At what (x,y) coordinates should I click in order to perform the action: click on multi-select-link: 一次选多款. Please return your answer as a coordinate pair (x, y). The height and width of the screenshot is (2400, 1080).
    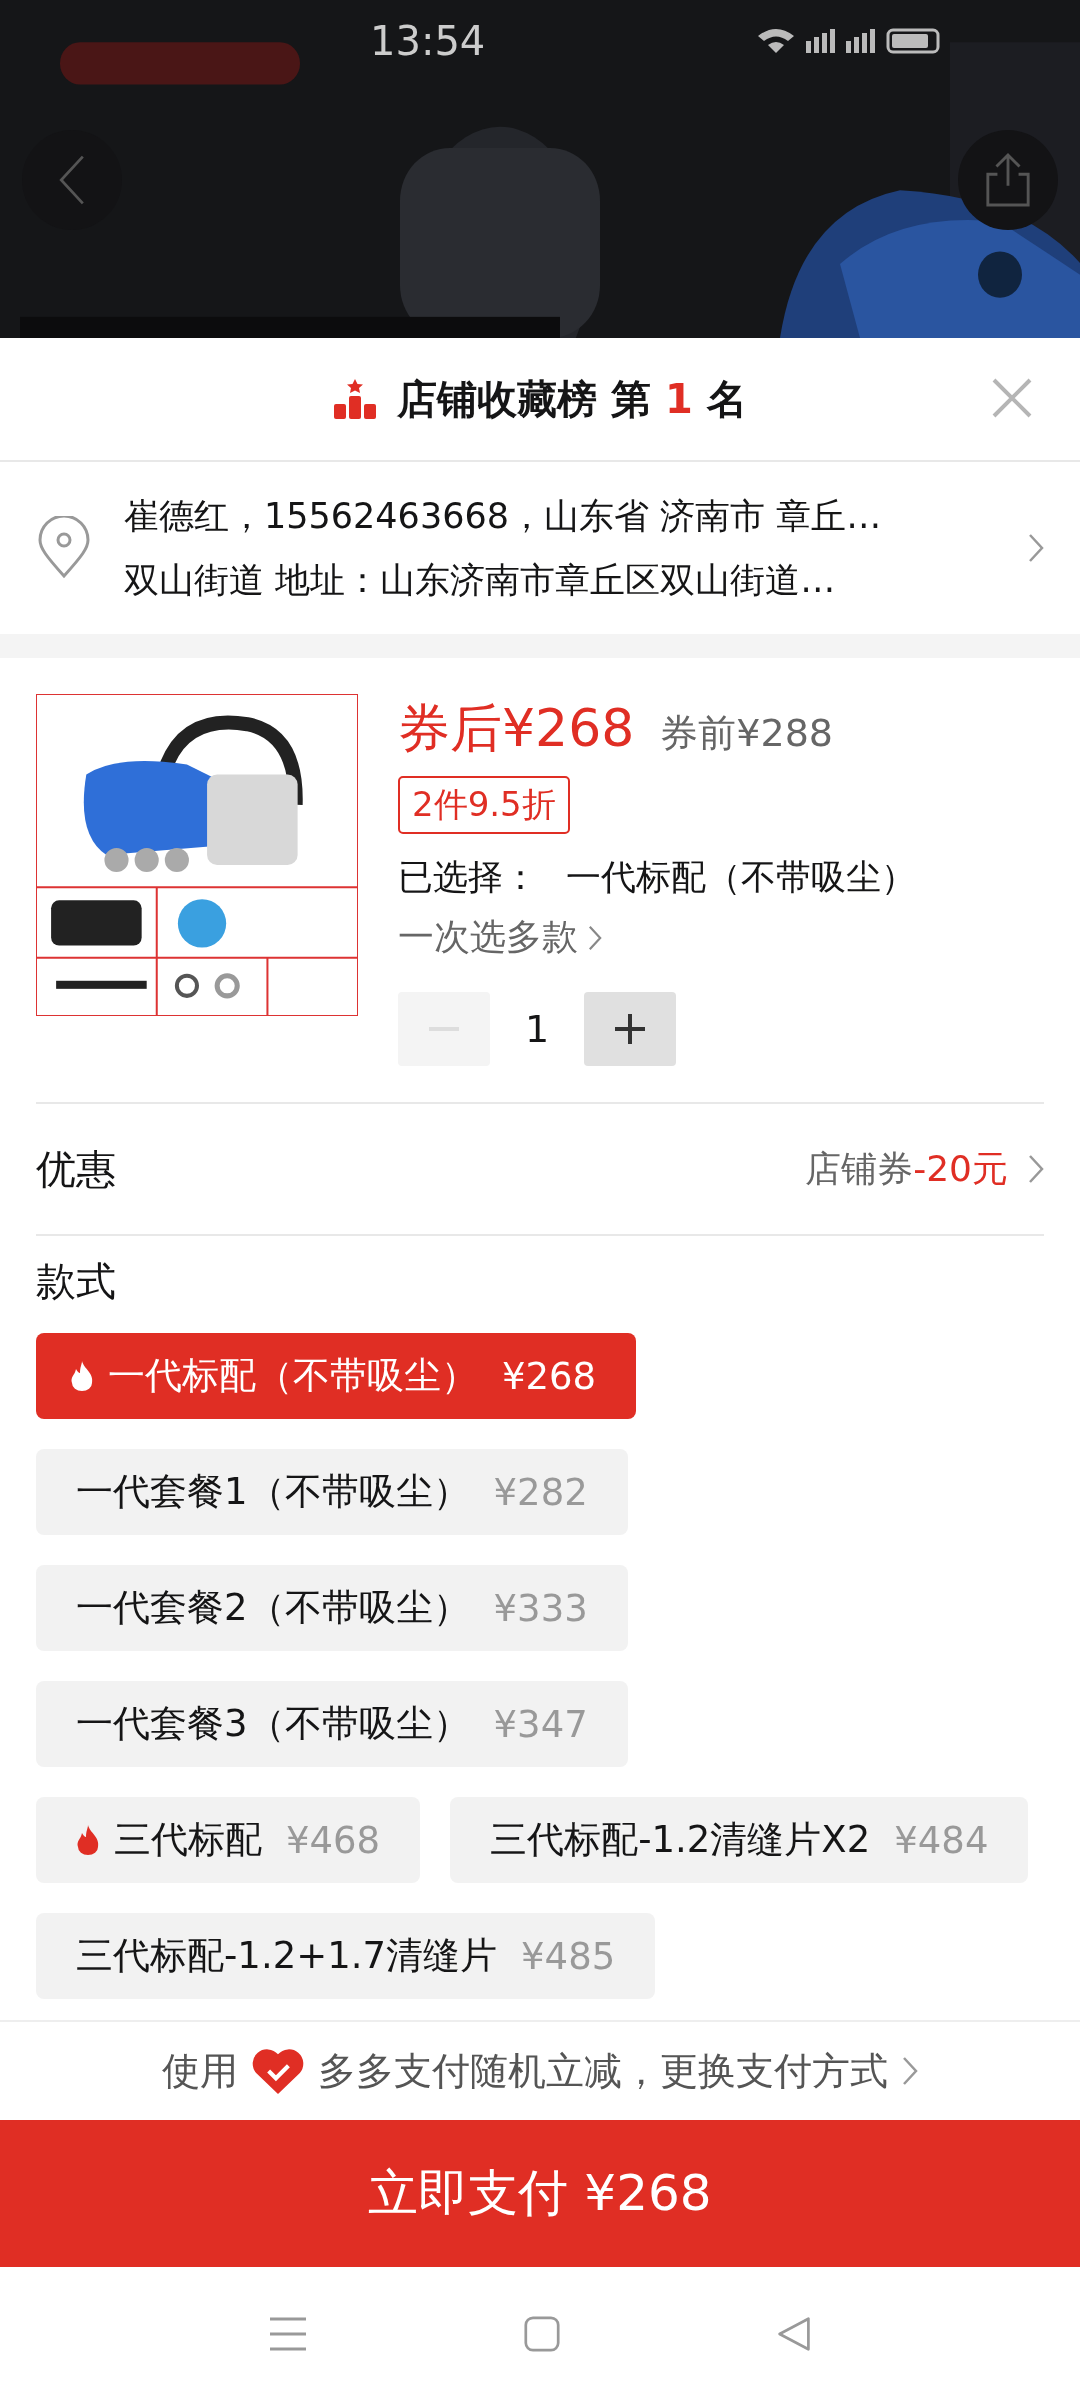
    Looking at the image, I should click on (500, 937).